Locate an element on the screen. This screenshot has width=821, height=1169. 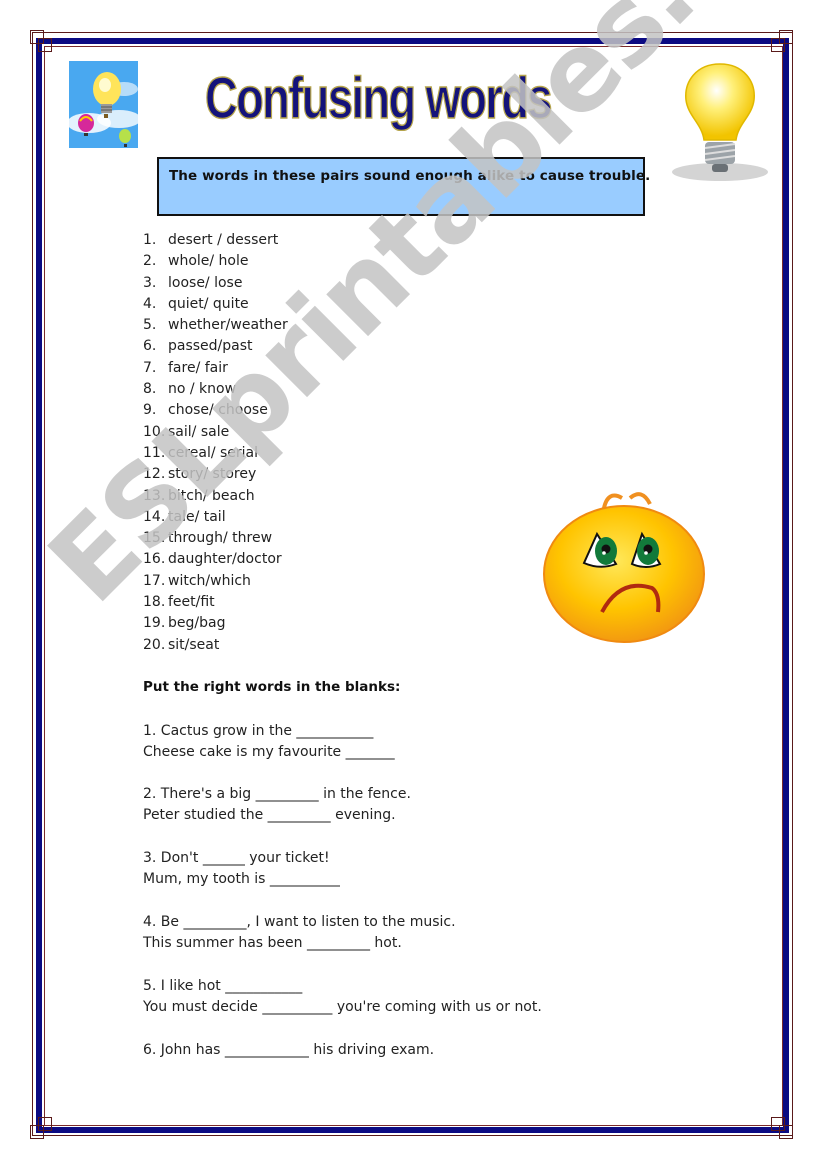
word-pair-text: sail/ sale is located at coordinates (199, 431).